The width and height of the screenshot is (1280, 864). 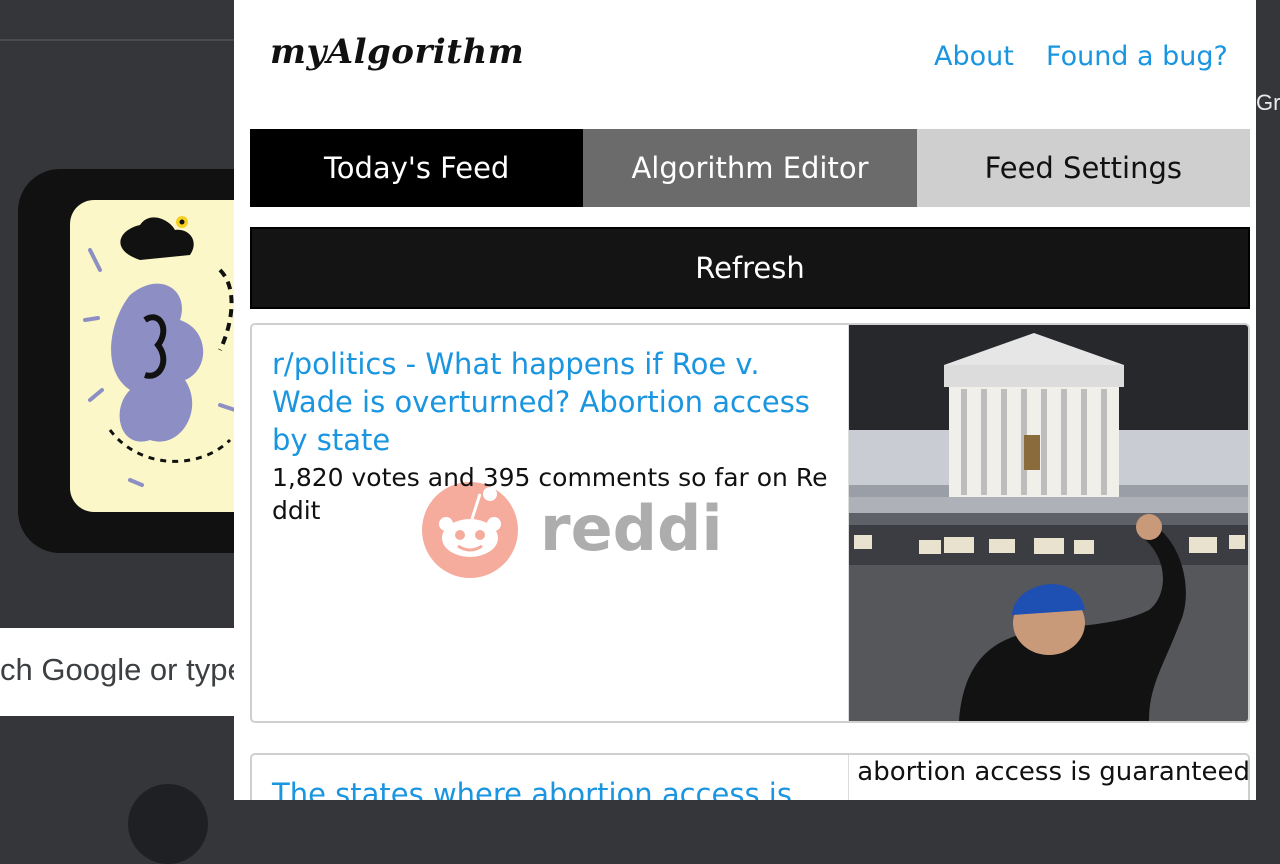 What do you see at coordinates (117, 40) in the screenshot?
I see `browser-divider` at bounding box center [117, 40].